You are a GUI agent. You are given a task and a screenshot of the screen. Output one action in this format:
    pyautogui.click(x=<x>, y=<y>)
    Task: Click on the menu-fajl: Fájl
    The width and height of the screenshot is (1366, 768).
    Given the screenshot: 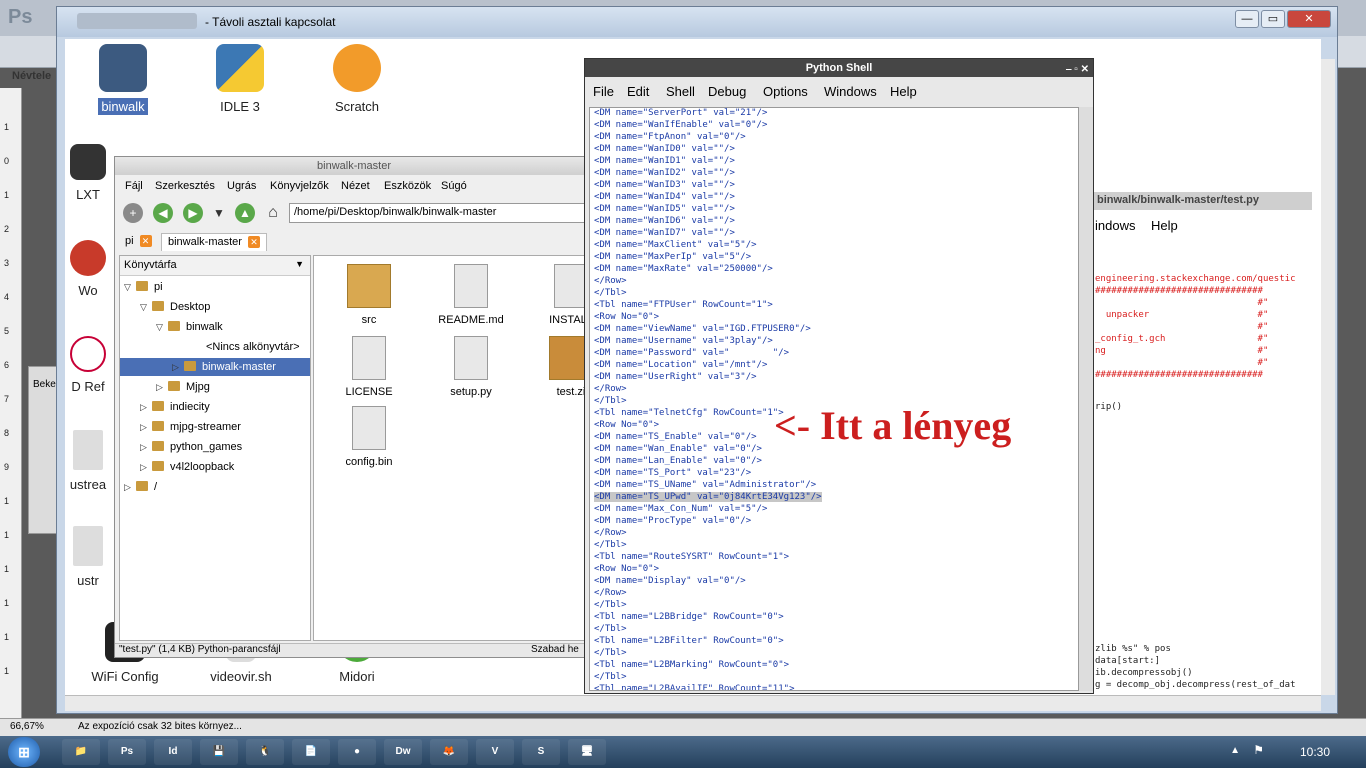 What is the action you would take?
    pyautogui.click(x=134, y=186)
    